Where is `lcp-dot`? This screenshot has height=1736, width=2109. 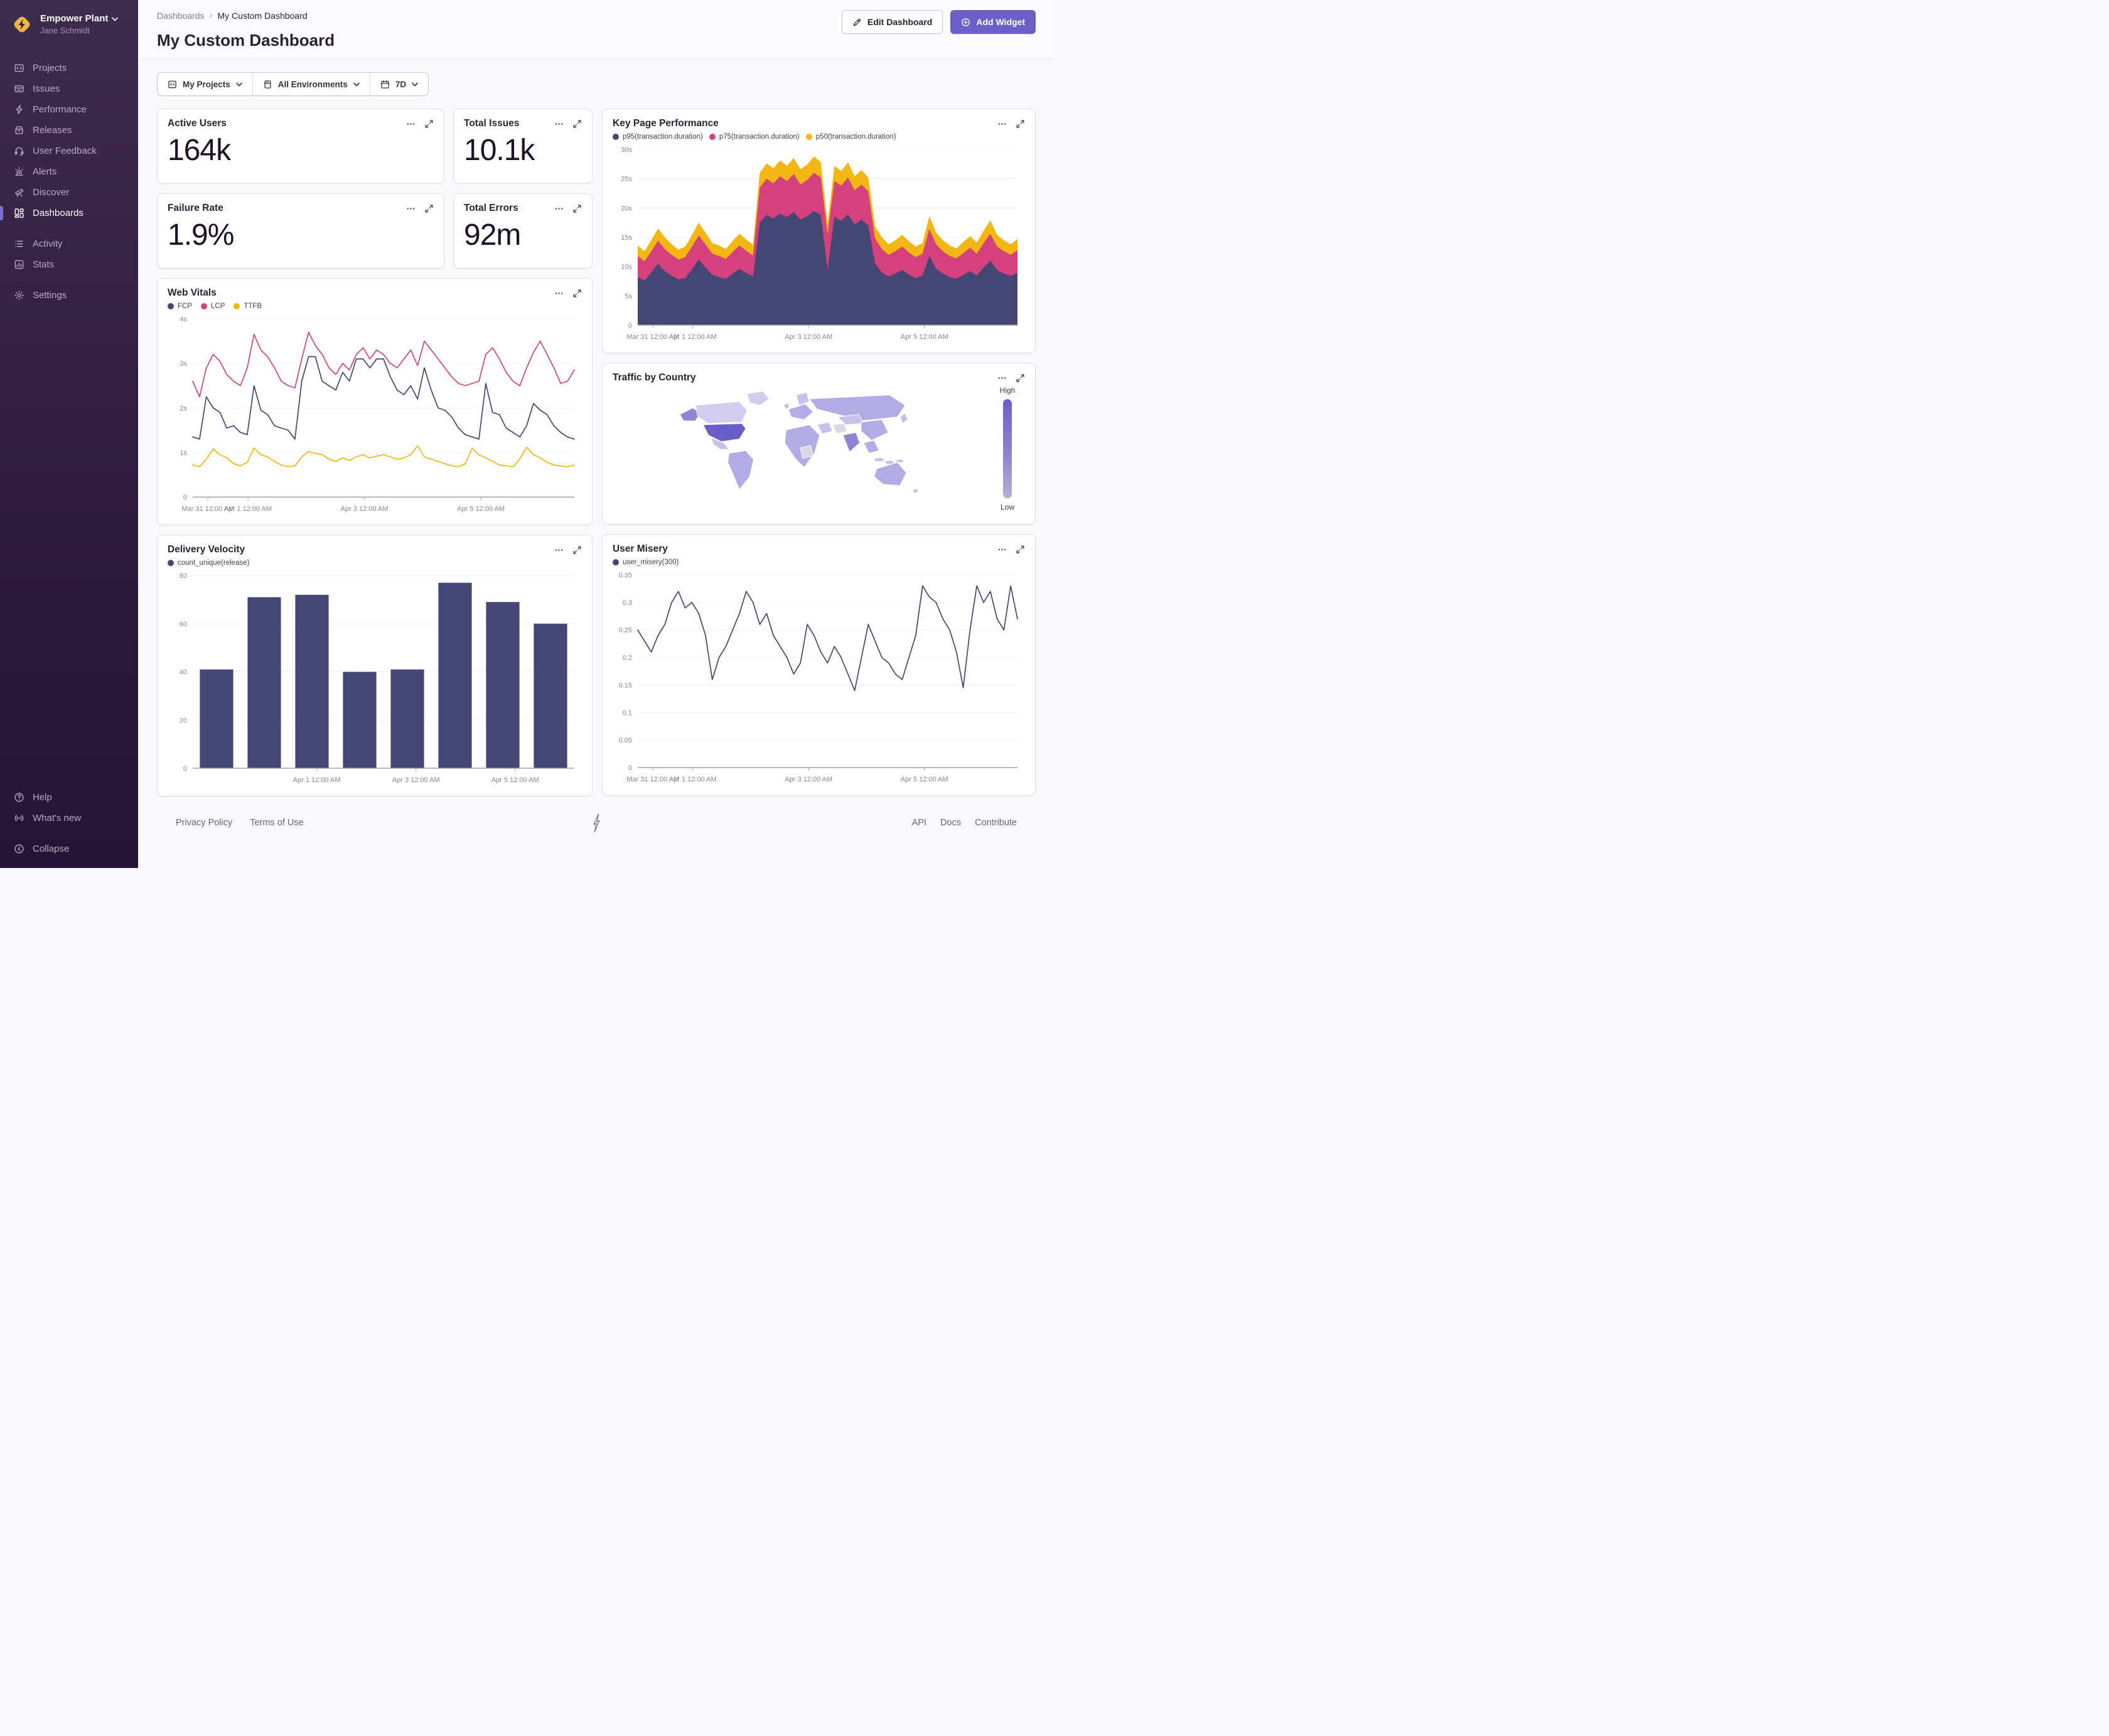
lcp-dot is located at coordinates (204, 306).